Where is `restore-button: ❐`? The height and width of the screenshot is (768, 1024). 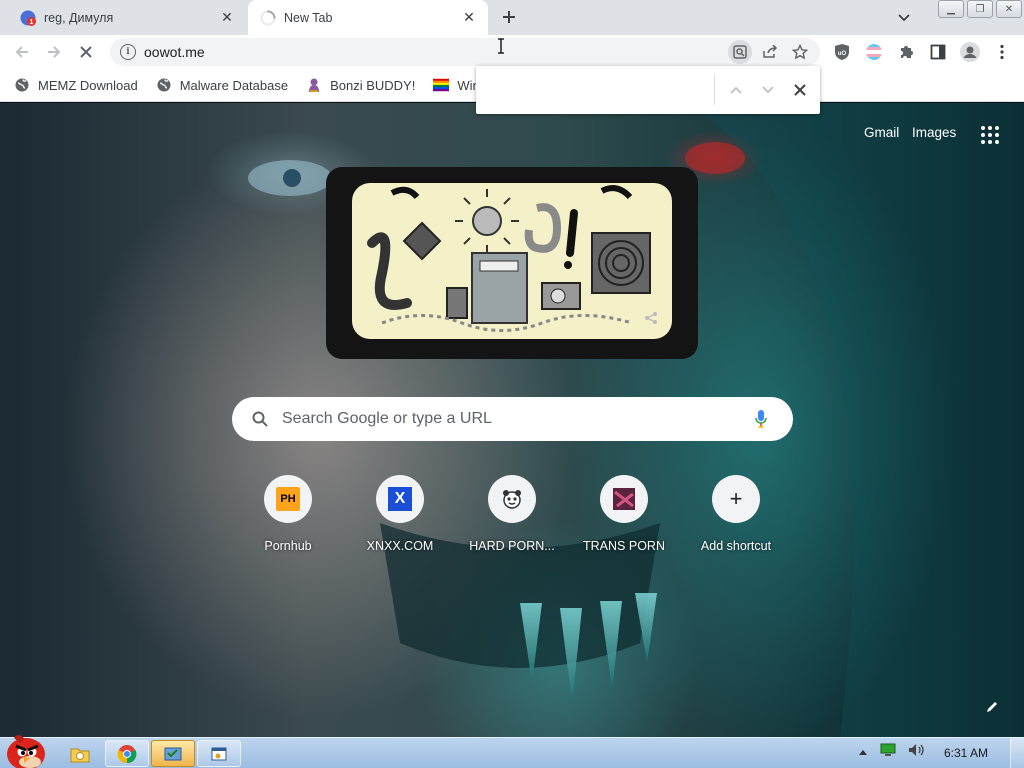 restore-button: ❐ is located at coordinates (980, 9).